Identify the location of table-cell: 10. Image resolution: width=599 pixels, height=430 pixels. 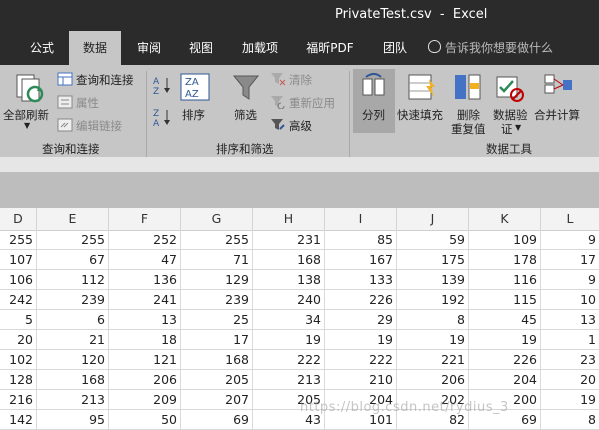
(570, 299).